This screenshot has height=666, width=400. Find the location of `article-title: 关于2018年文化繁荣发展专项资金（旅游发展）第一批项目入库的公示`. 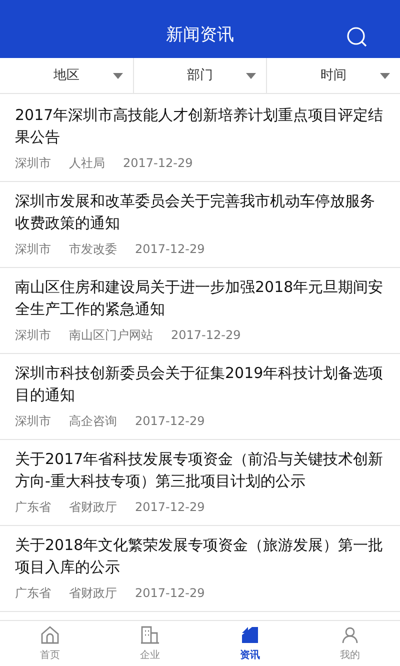

article-title: 关于2018年文化繁荣发展专项资金（旅游发展）第一批项目入库的公示 is located at coordinates (200, 556).